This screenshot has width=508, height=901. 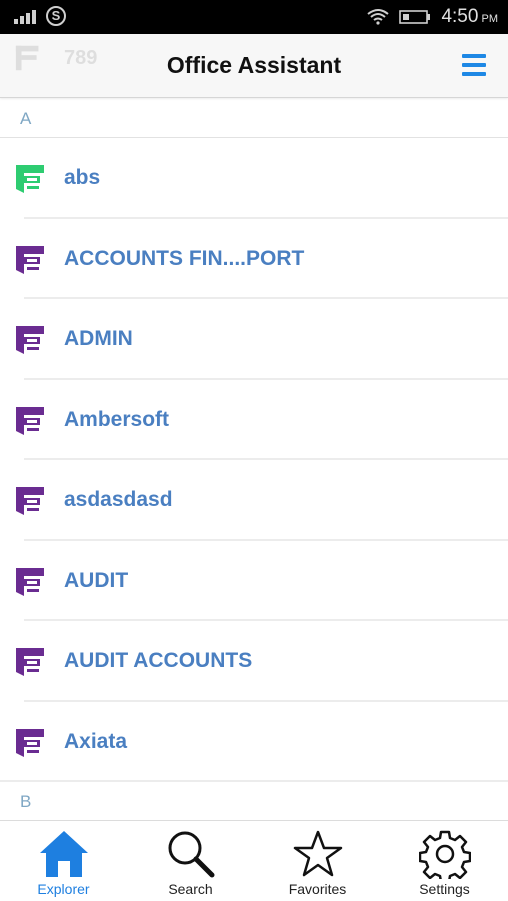 What do you see at coordinates (96, 580) in the screenshot?
I see `item-label: AUDIT` at bounding box center [96, 580].